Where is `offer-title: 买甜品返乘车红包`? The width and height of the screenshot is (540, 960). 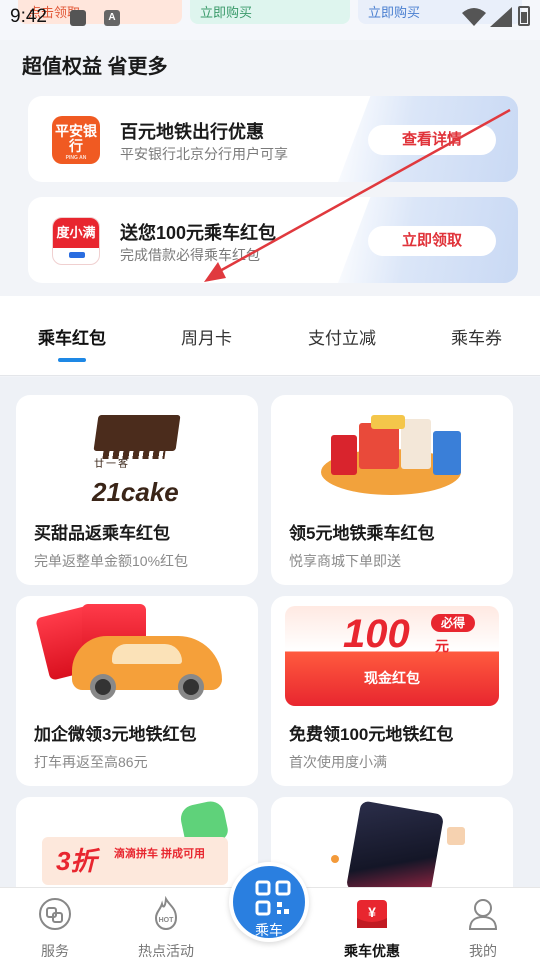
offer-title: 买甜品返乘车红包 is located at coordinates (102, 533).